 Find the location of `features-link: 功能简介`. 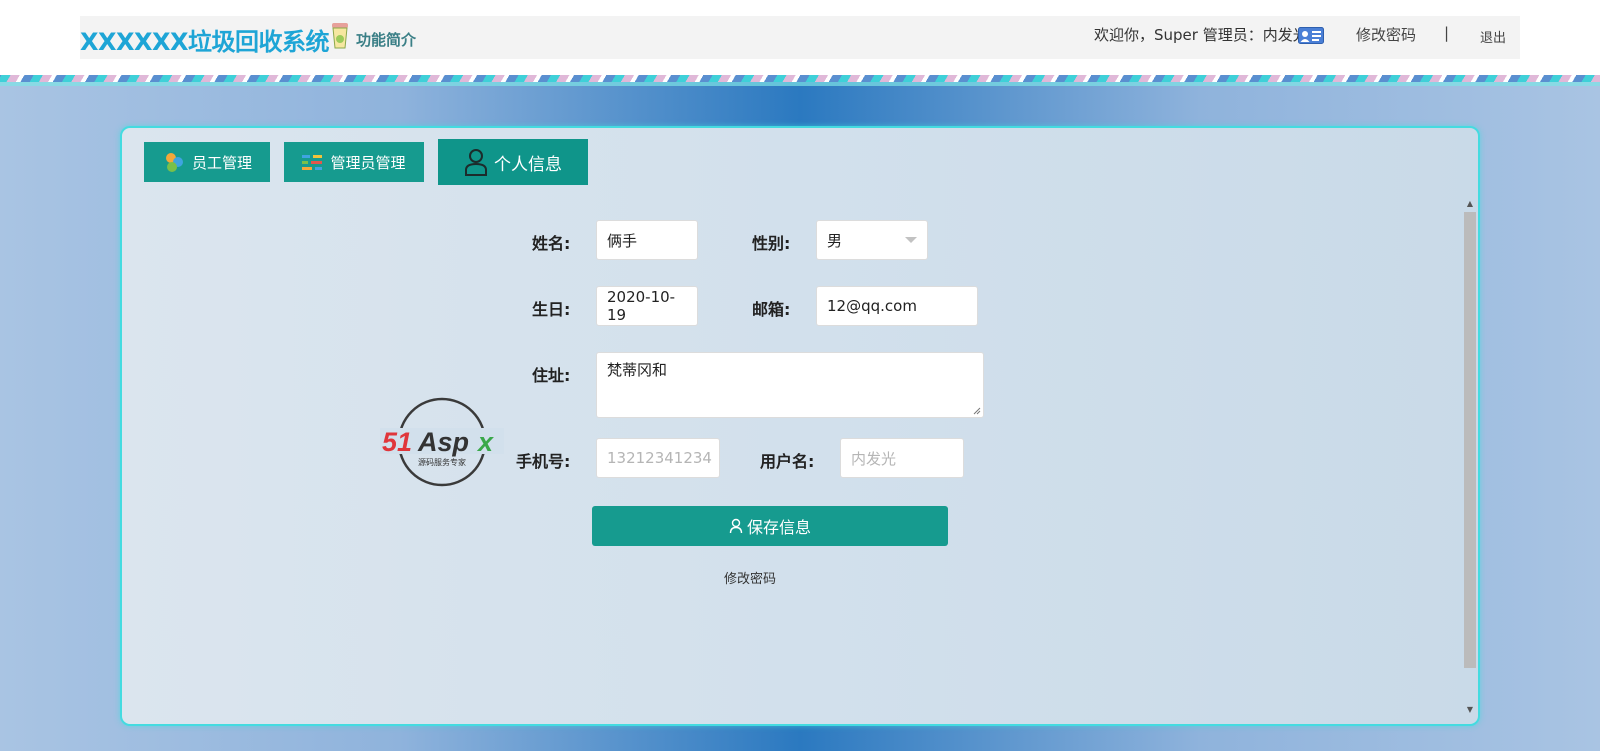

features-link: 功能简介 is located at coordinates (386, 39).